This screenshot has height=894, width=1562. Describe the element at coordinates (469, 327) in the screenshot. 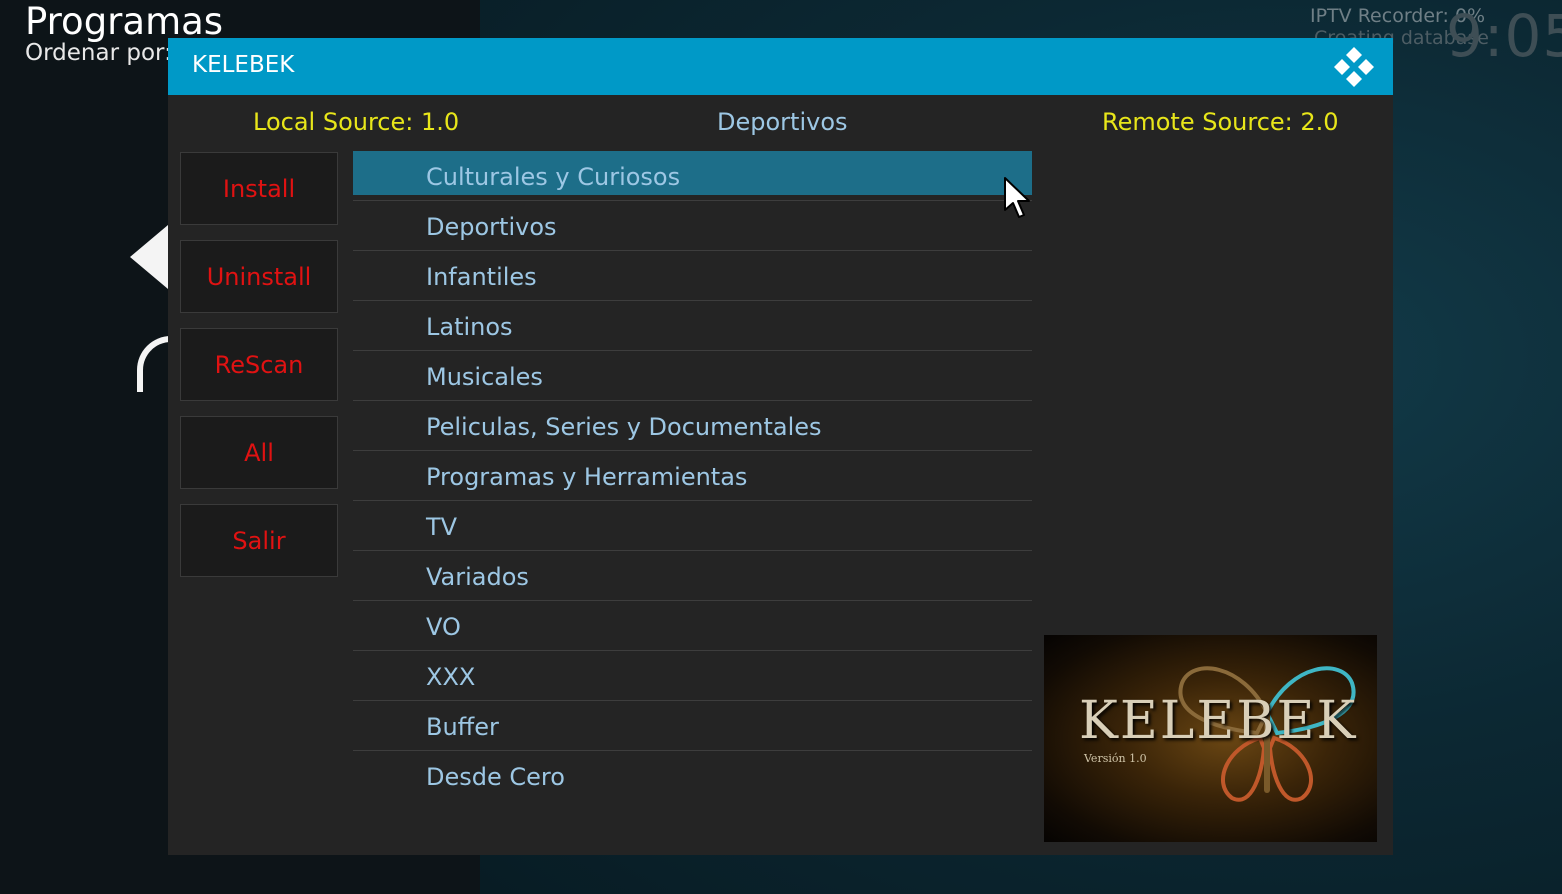

I see `list-item-label: Latinos` at that location.